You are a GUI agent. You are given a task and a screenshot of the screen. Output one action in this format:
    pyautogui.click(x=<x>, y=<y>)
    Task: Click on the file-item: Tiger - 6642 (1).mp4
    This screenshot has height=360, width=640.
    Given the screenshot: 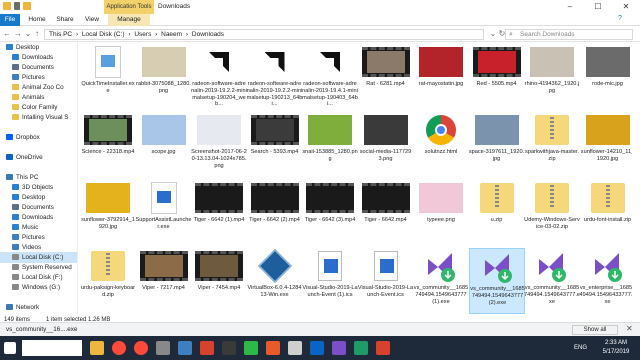 What is the action you would take?
    pyautogui.click(x=219, y=213)
    